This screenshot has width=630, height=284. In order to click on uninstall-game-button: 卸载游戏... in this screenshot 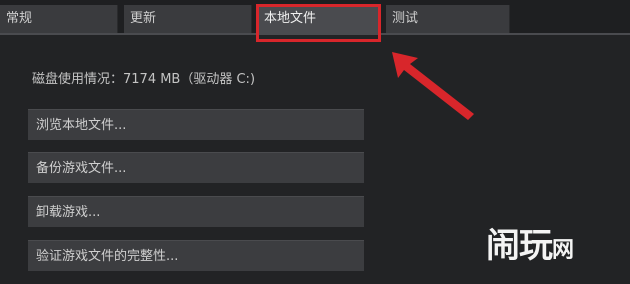, I will do `click(196, 211)`.